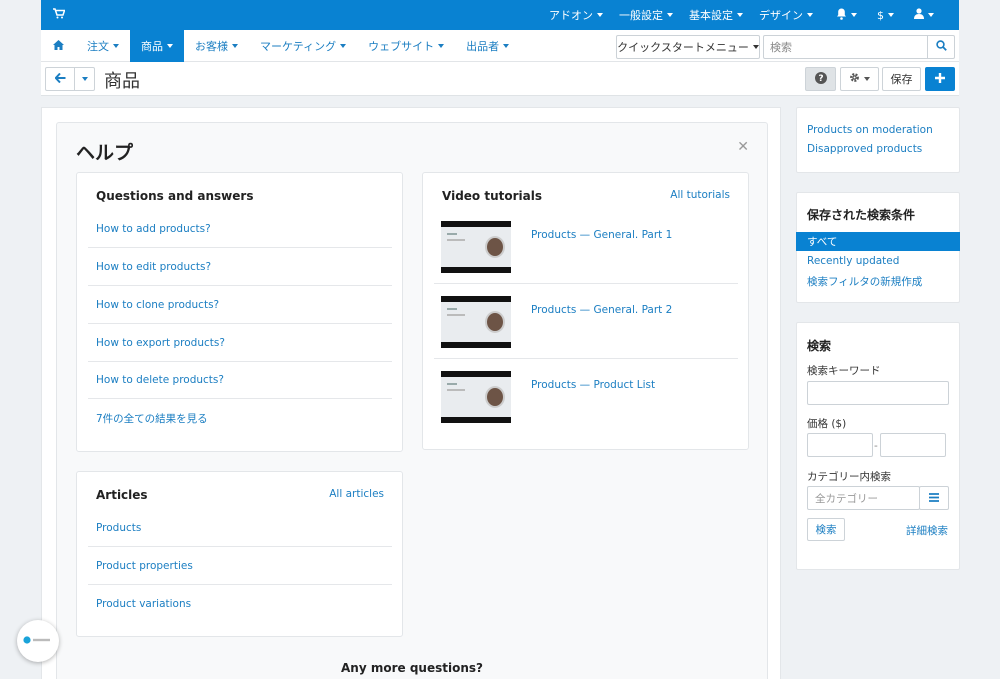 The image size is (1000, 679). Describe the element at coordinates (211, 46) in the screenshot. I see `menu-customers-label: お客様` at that location.